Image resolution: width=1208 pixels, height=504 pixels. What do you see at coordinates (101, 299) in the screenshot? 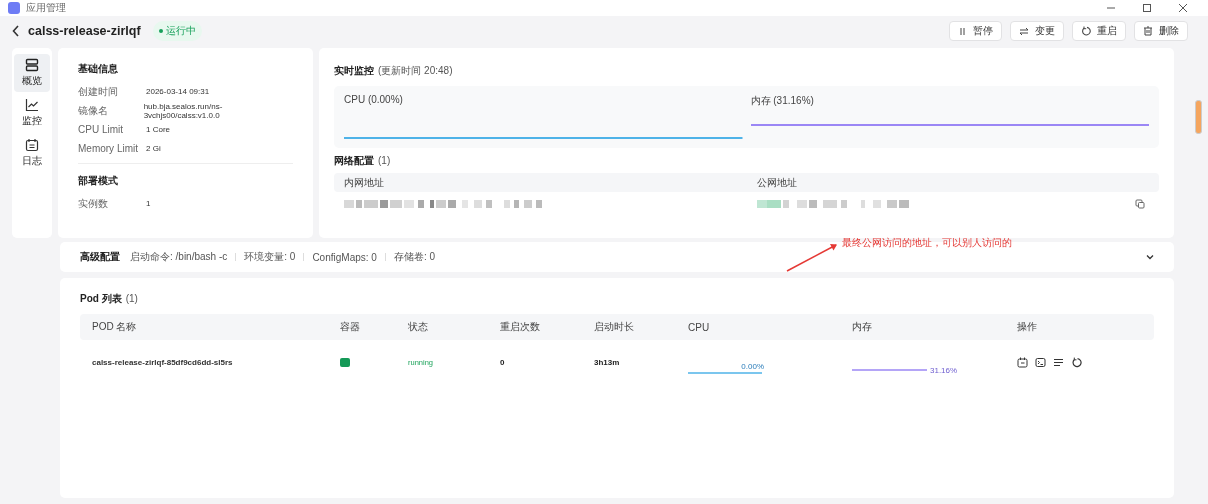
I see `section-title: Pod 列表` at bounding box center [101, 299].